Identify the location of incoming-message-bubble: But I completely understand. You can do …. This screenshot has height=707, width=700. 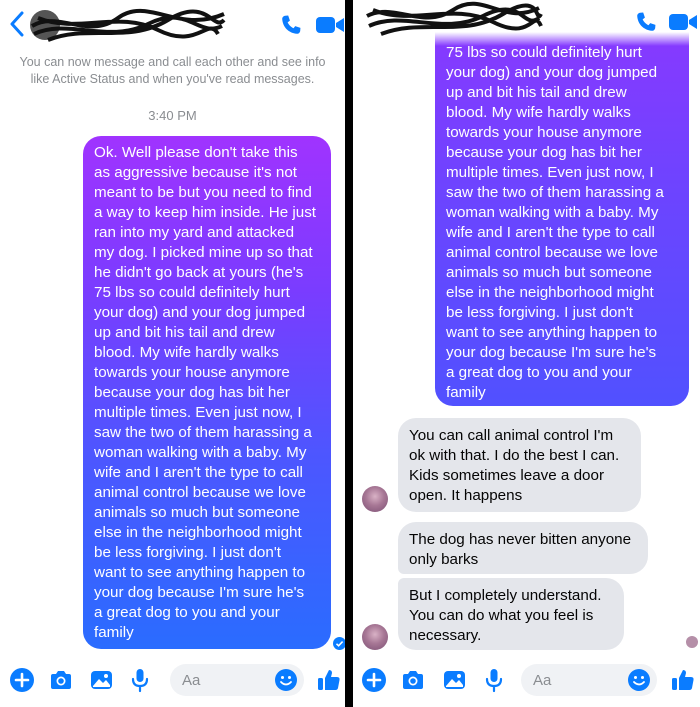
(511, 614).